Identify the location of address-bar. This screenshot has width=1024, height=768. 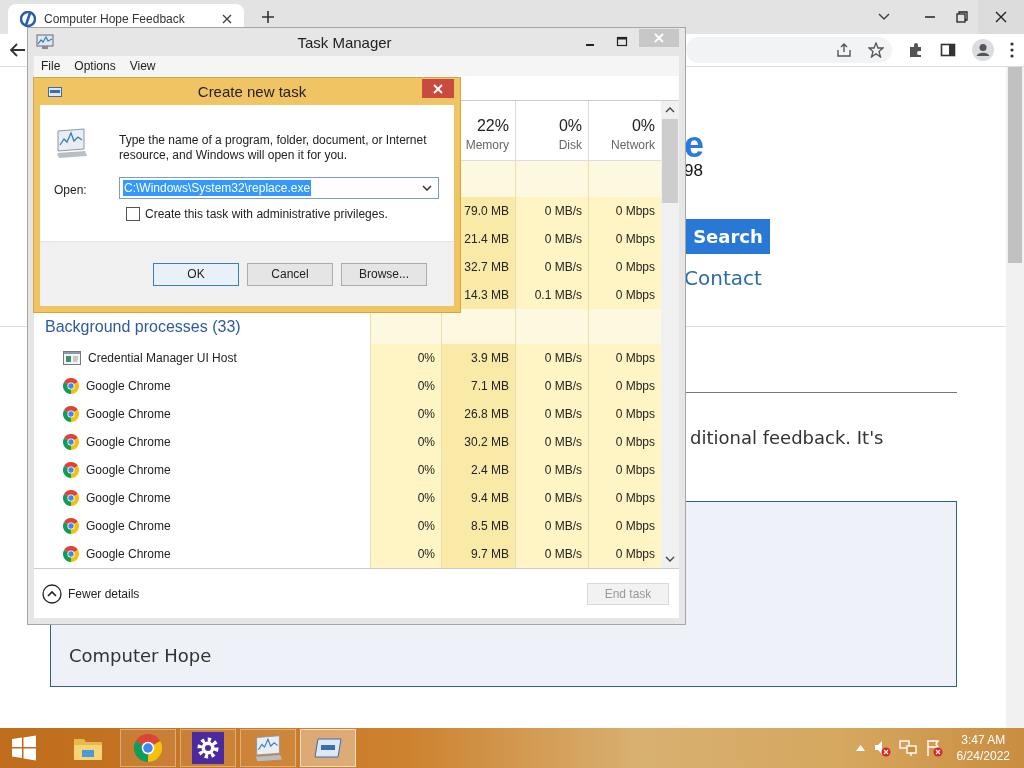
(789, 50).